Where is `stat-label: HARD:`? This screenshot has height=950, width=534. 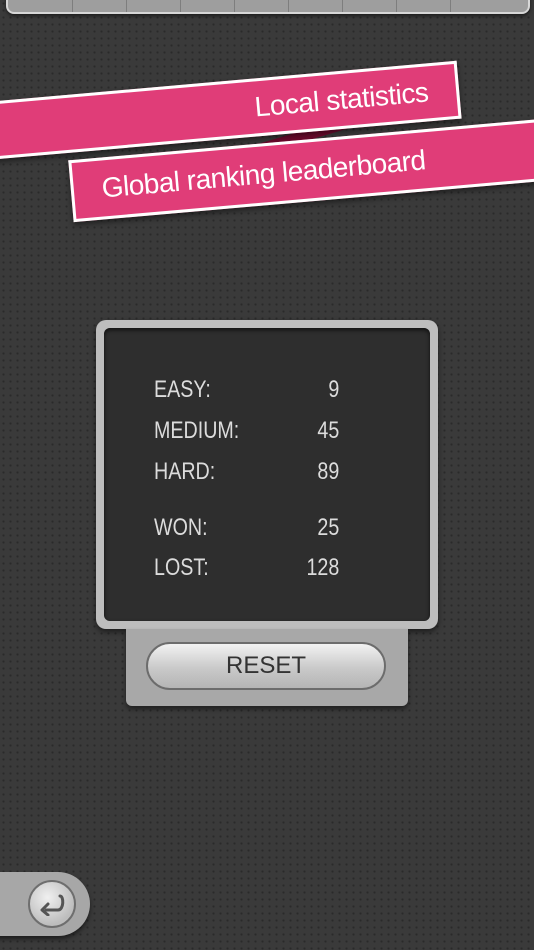
stat-label: HARD: is located at coordinates (185, 471).